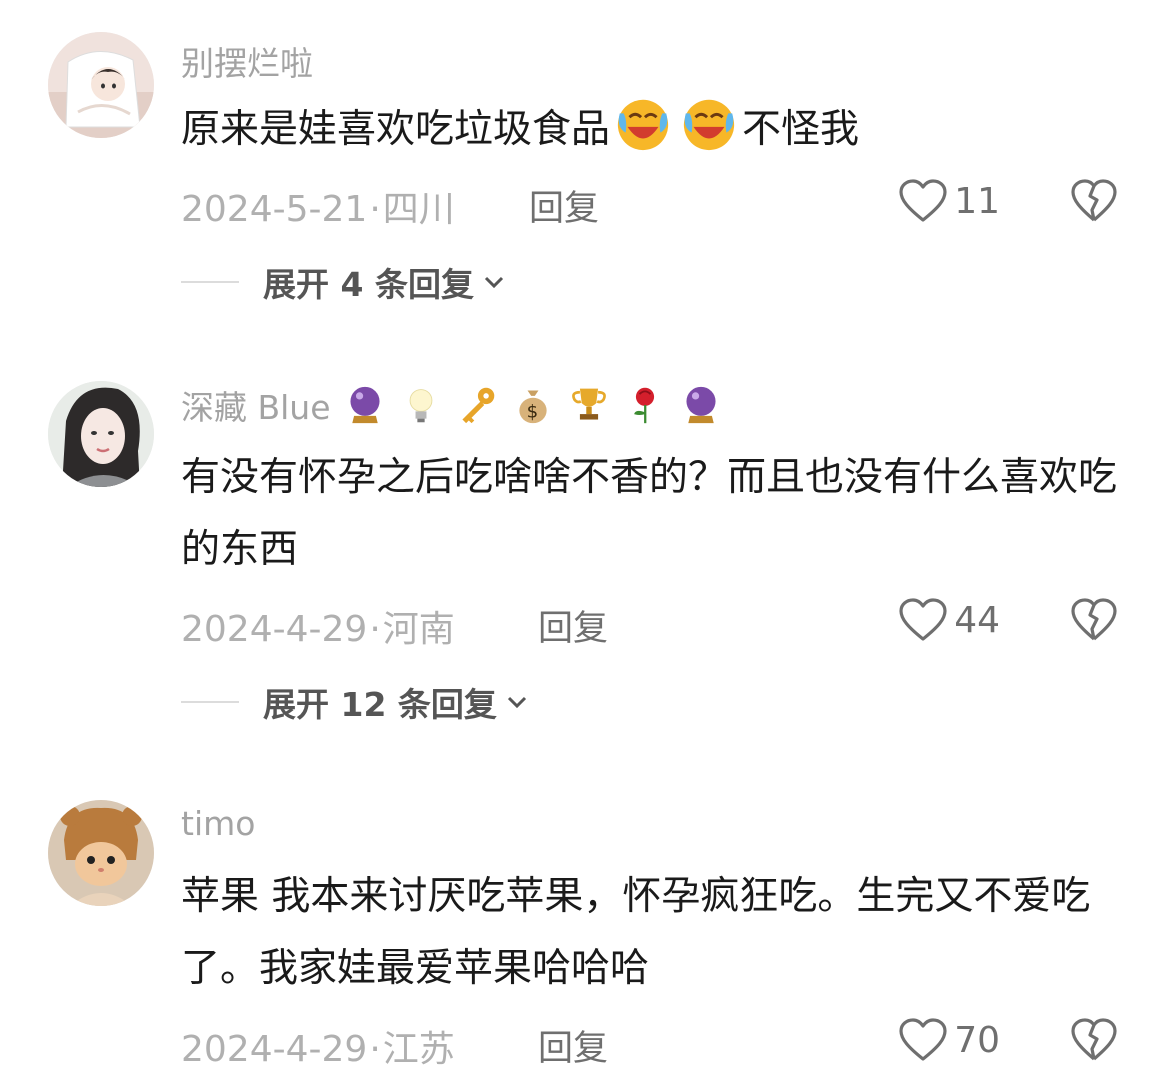  I want to click on comment-meta: 2024-4-29·江苏, so click(318, 1046).